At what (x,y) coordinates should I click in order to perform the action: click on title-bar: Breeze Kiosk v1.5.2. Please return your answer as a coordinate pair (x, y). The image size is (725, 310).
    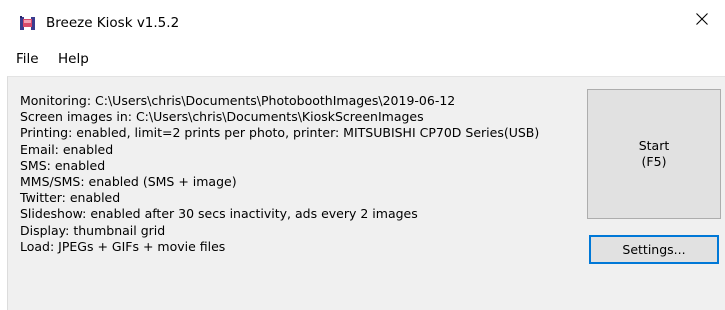
    Looking at the image, I should click on (362, 23).